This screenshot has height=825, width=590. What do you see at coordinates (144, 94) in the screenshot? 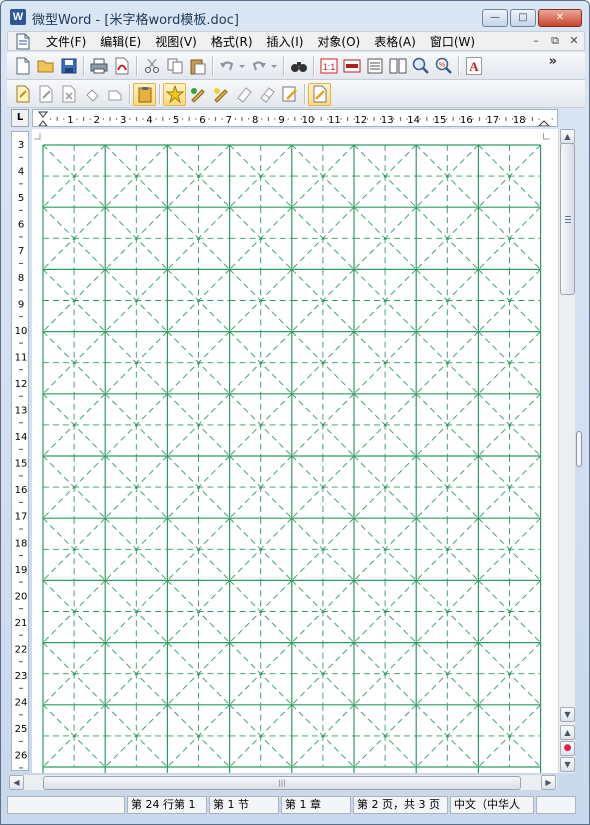
I see `clipboard-icon` at bounding box center [144, 94].